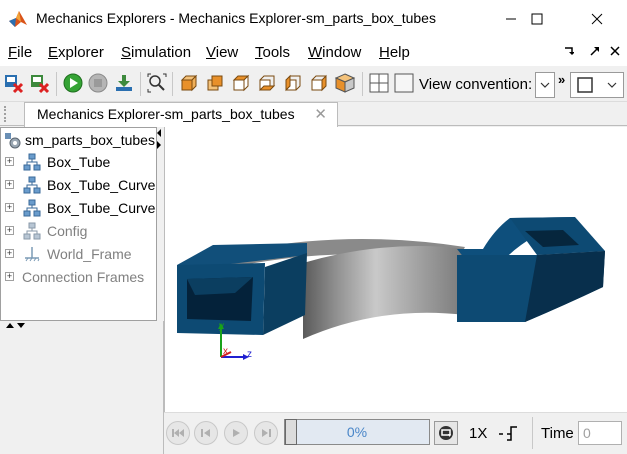 This screenshot has height=454, width=627. Describe the element at coordinates (89, 254) in the screenshot. I see `tree-item-label: World_Frame` at that location.